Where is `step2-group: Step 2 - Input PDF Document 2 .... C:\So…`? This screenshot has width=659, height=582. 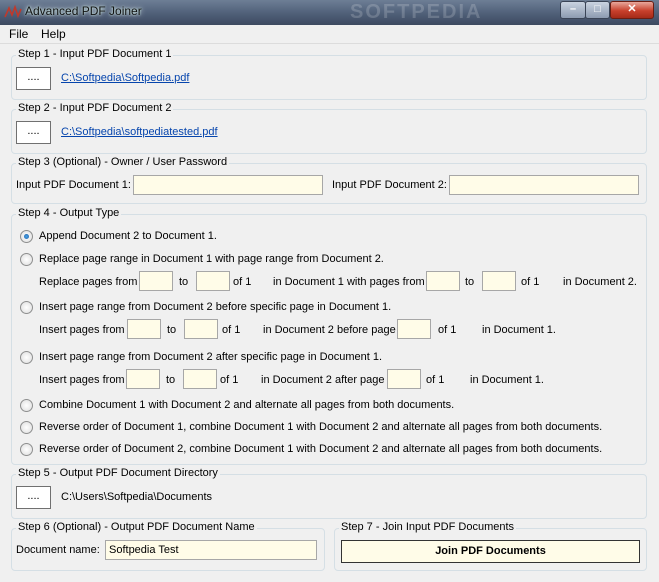
step2-group: Step 2 - Input PDF Document 2 .... C:\So… is located at coordinates (329, 128).